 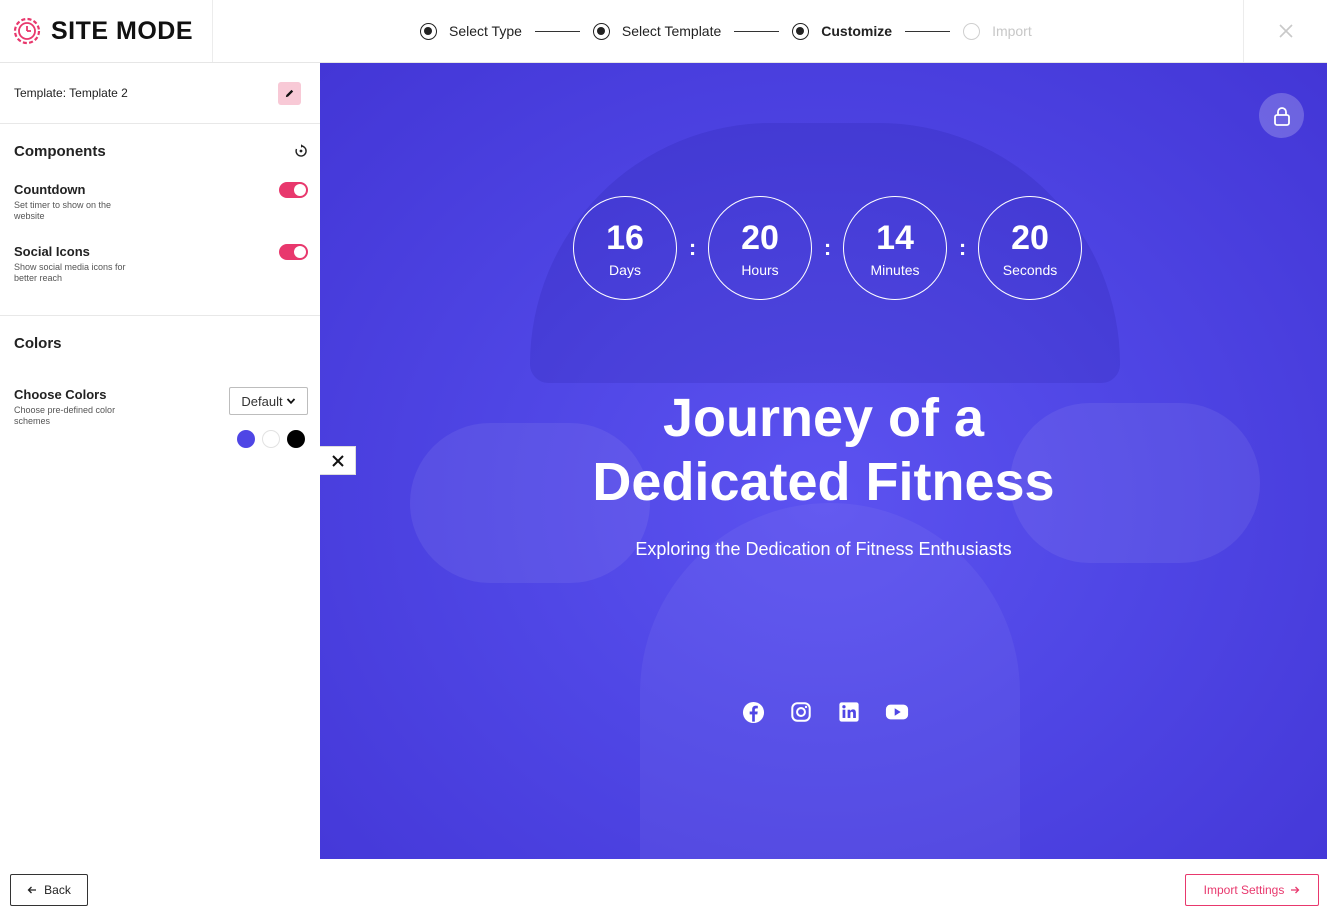 I want to click on social-icons-toggle, so click(x=293, y=252).